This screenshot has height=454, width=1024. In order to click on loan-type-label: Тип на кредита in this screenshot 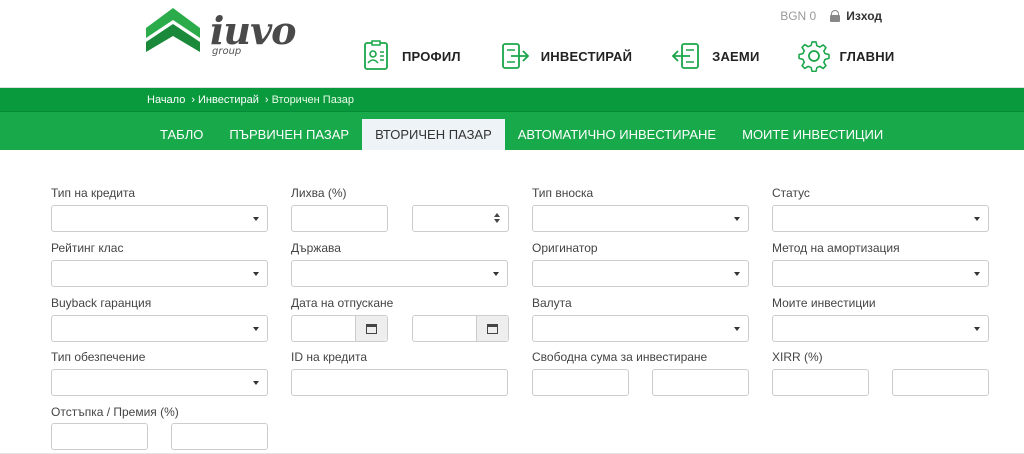, I will do `click(93, 193)`.